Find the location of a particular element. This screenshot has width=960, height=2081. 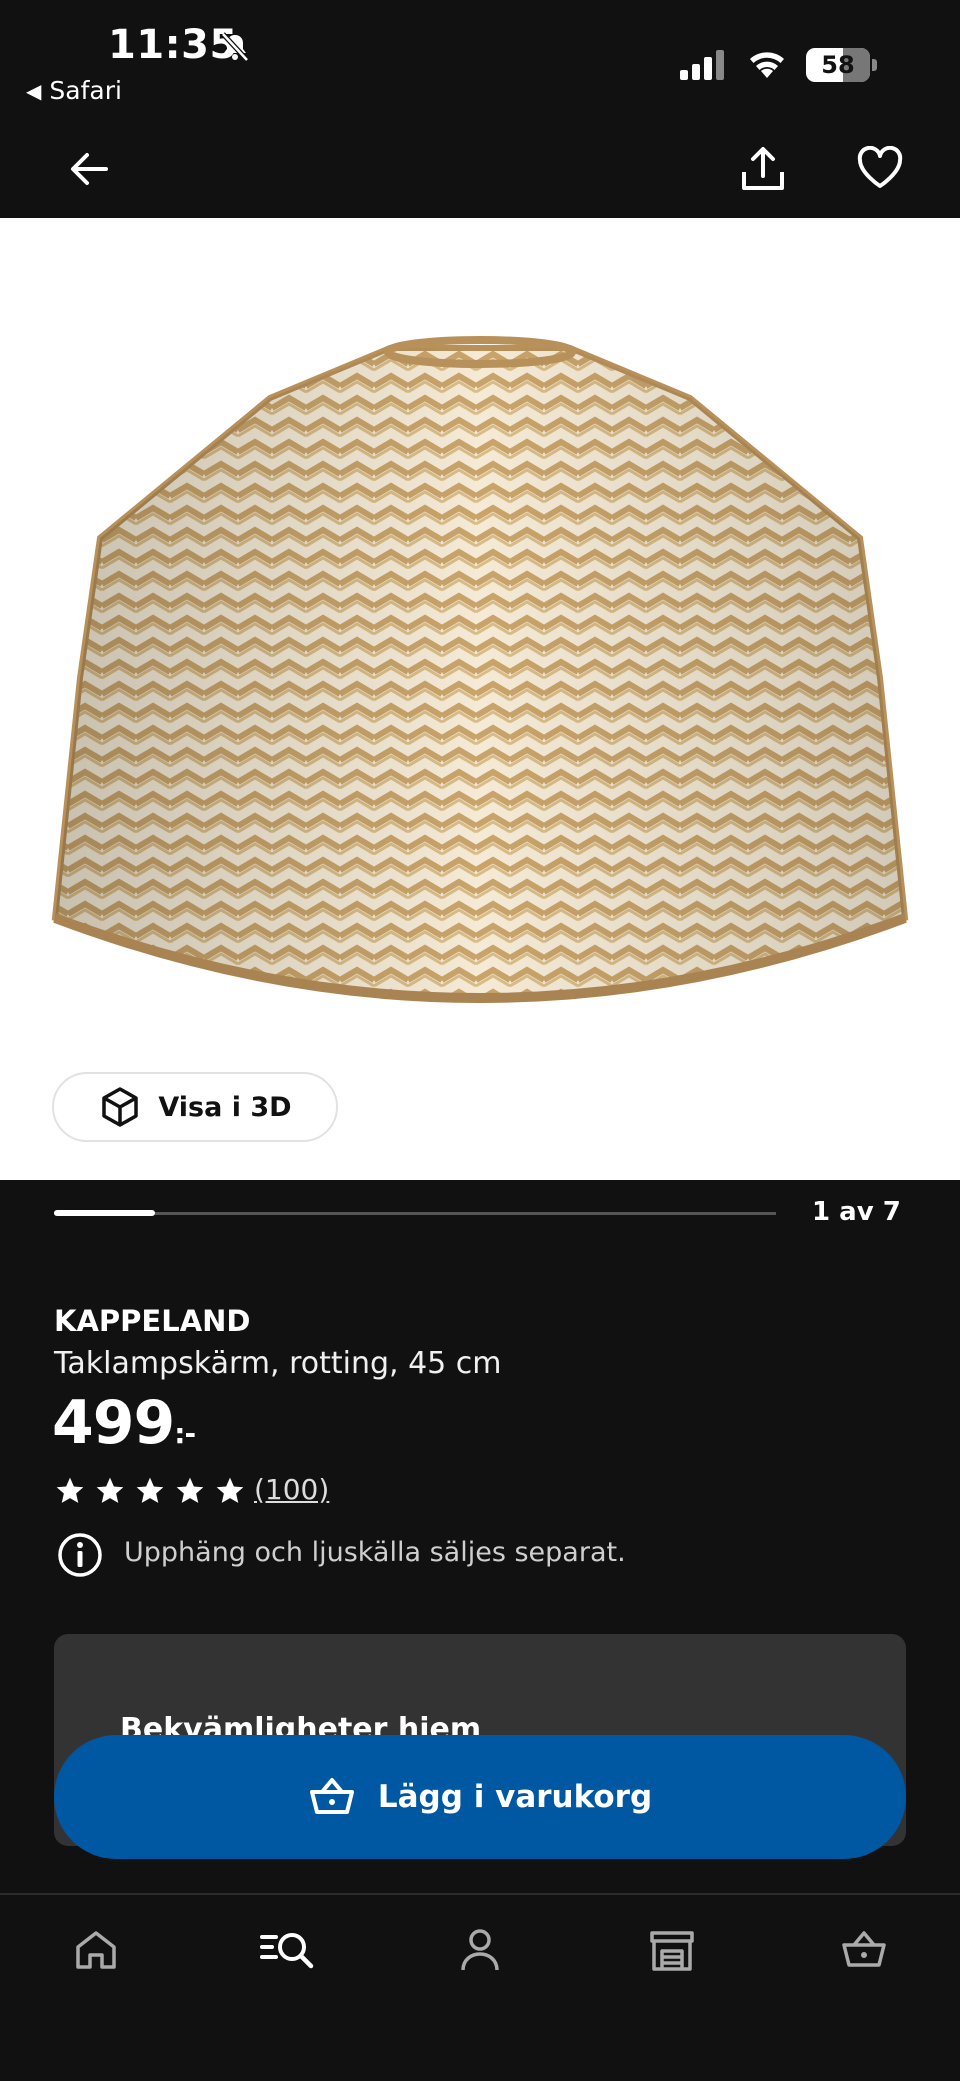

battery-level: 58 is located at coordinates (838, 65).